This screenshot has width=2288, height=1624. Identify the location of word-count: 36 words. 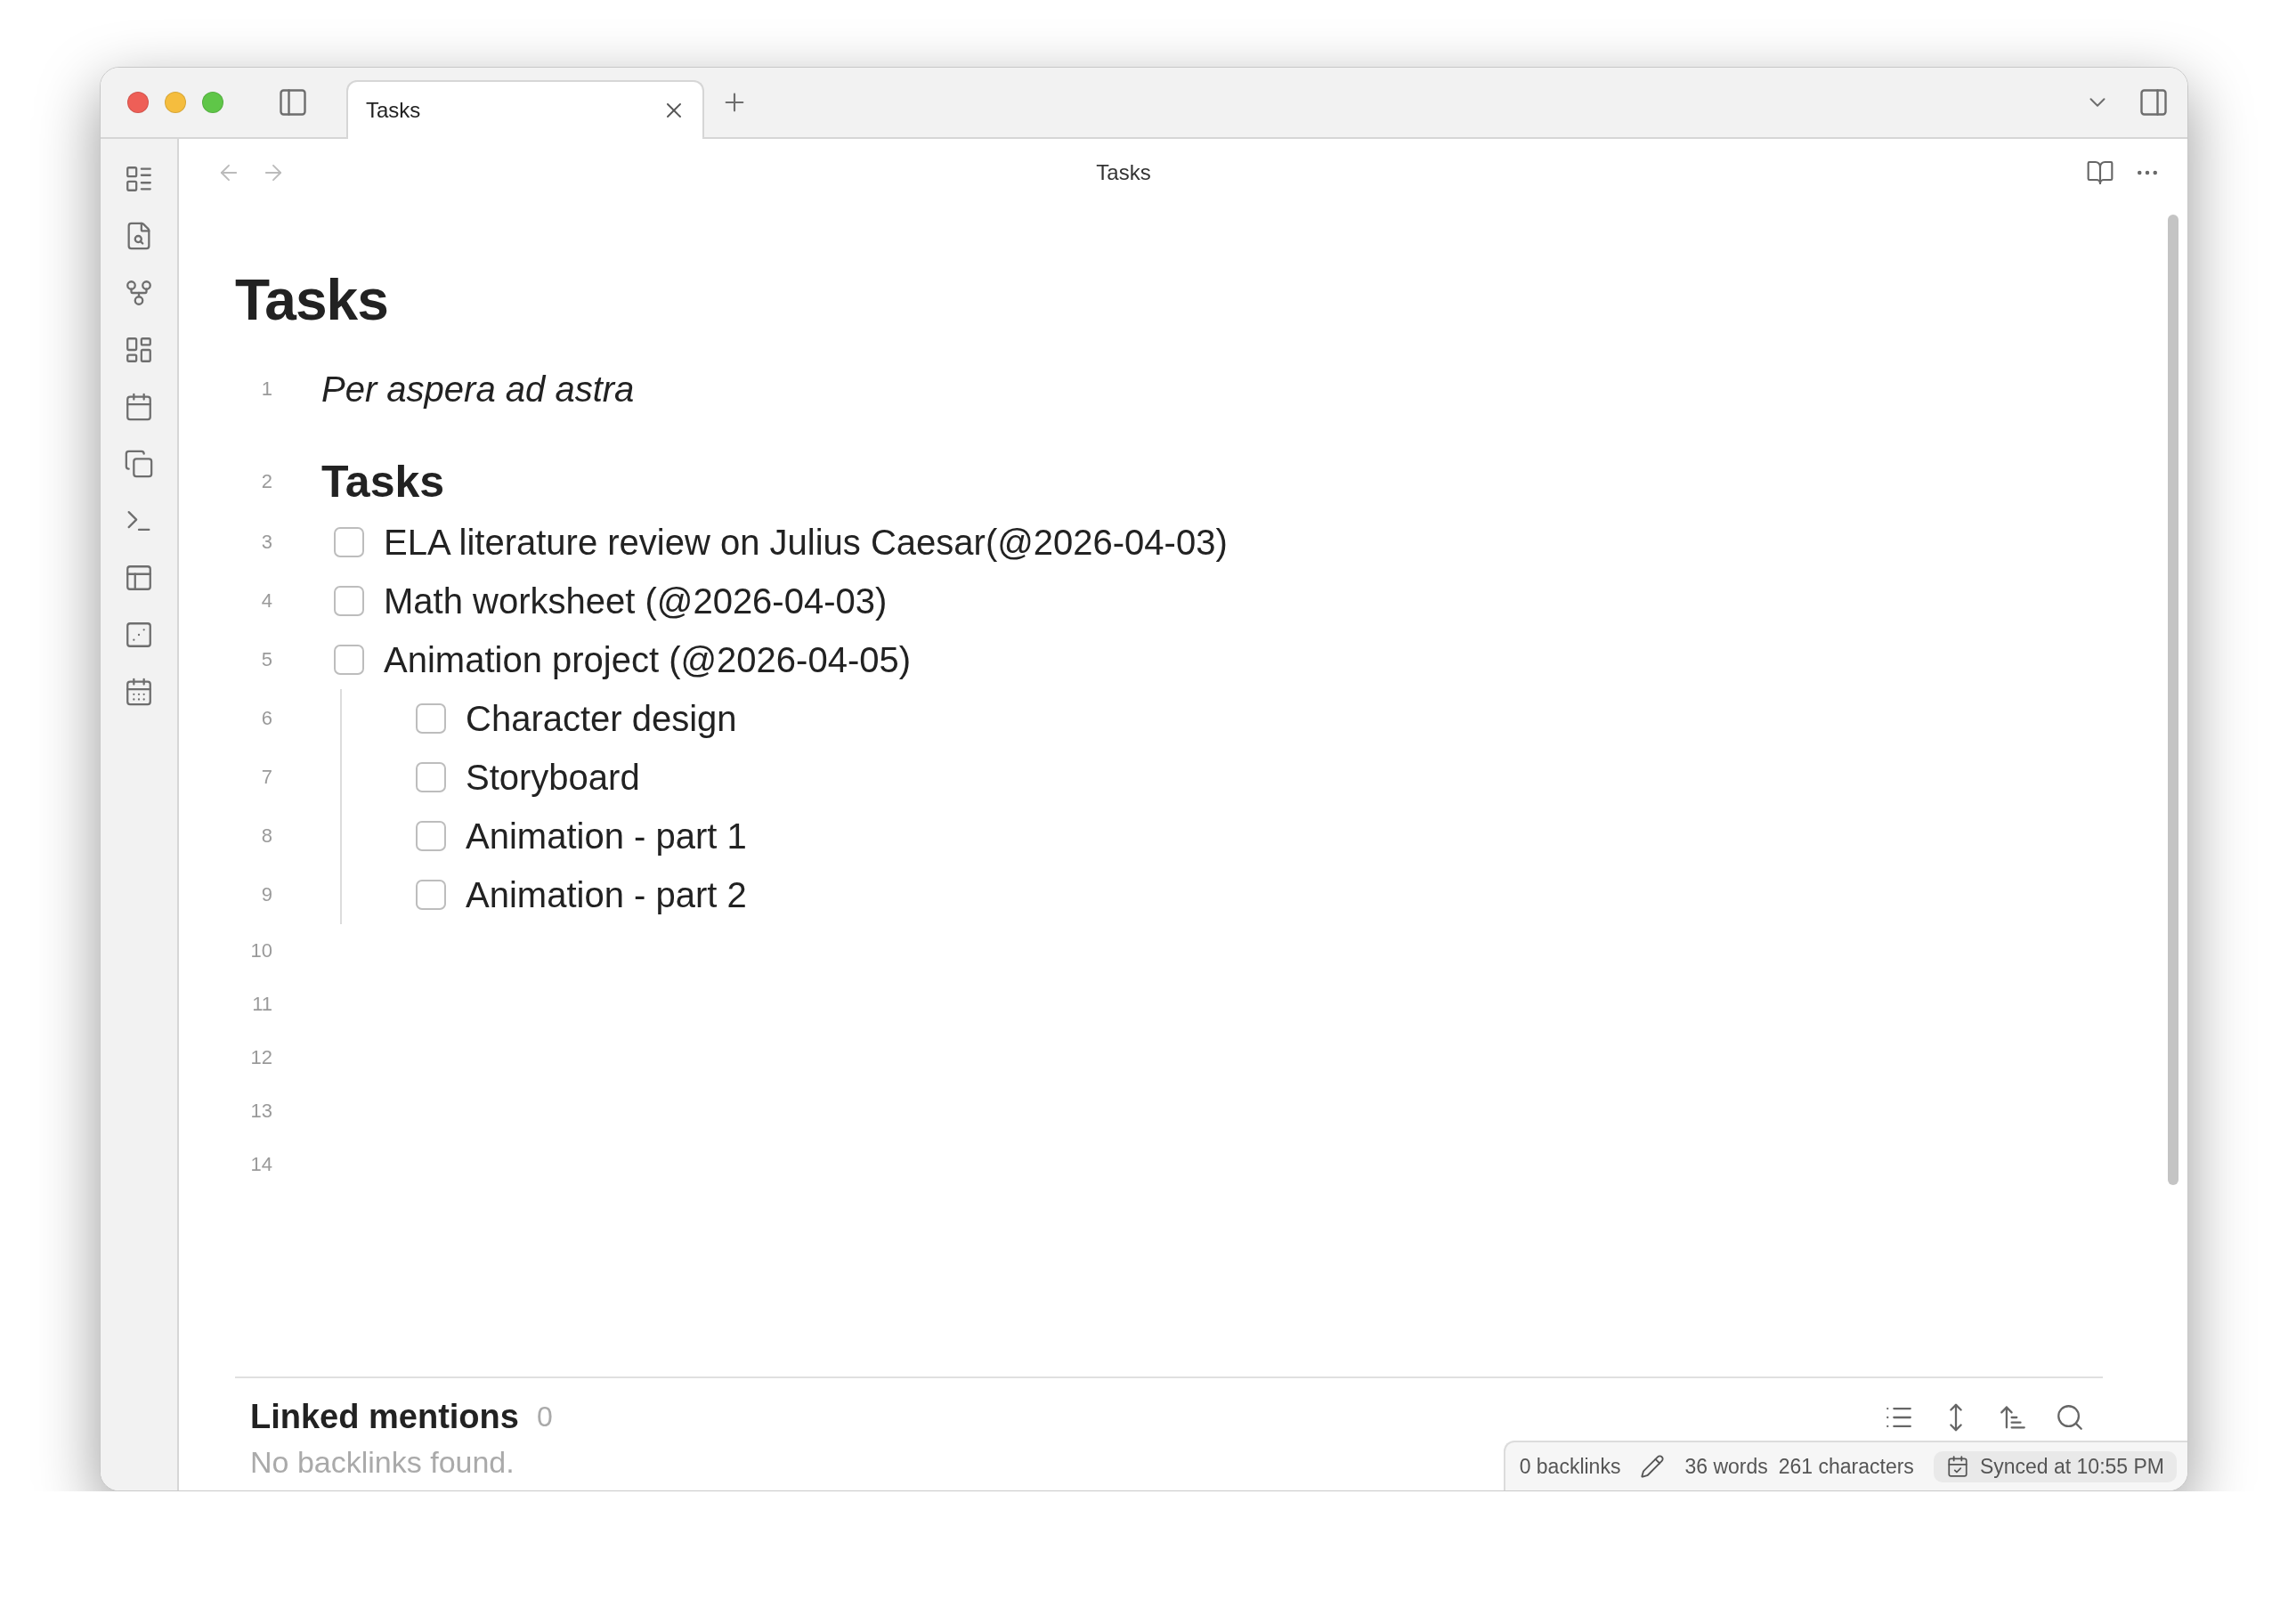
(1726, 1466).